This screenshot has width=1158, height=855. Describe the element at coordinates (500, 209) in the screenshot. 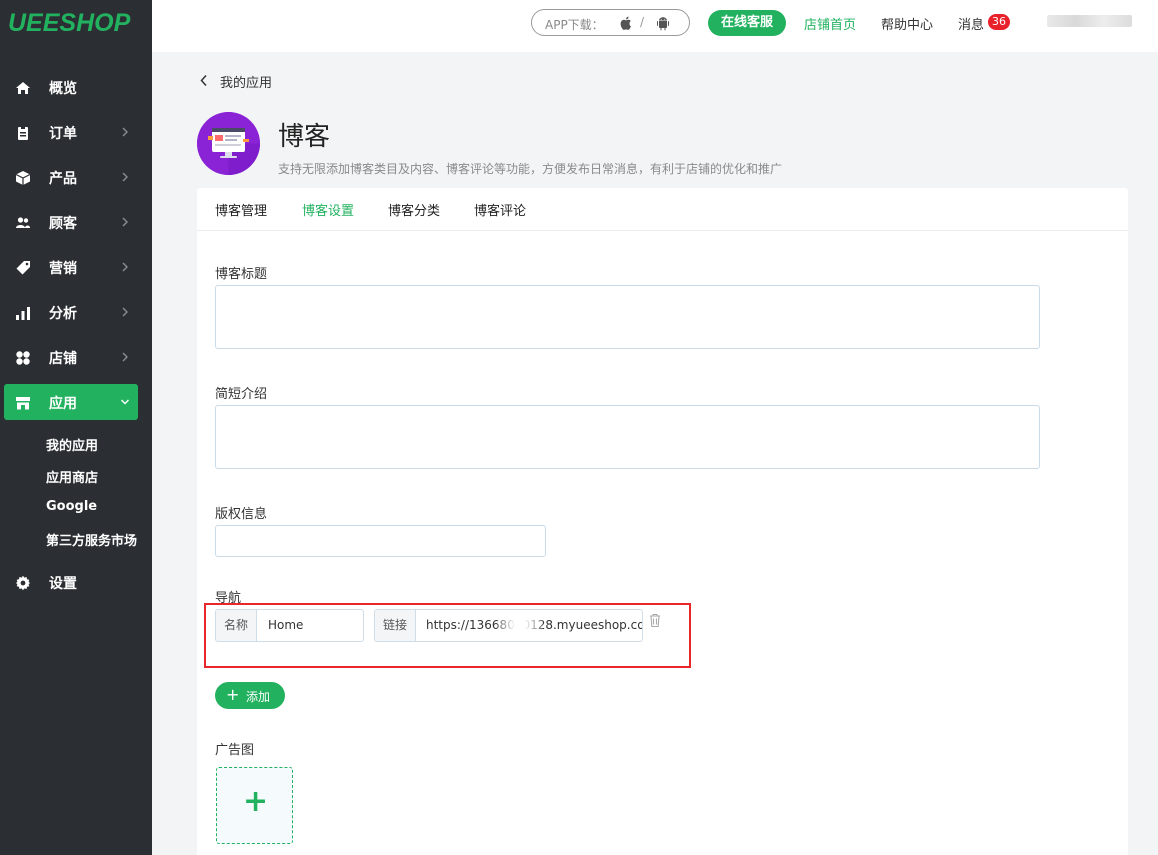

I see `tab-blog-comments: 博客评论` at that location.